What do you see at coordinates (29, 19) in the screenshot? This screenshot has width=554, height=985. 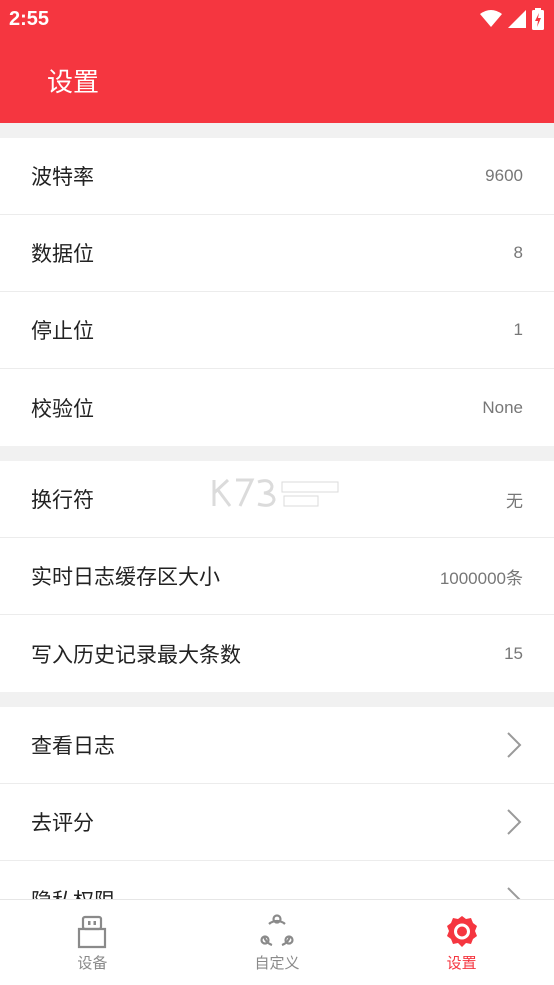 I see `status-time: 2:55` at bounding box center [29, 19].